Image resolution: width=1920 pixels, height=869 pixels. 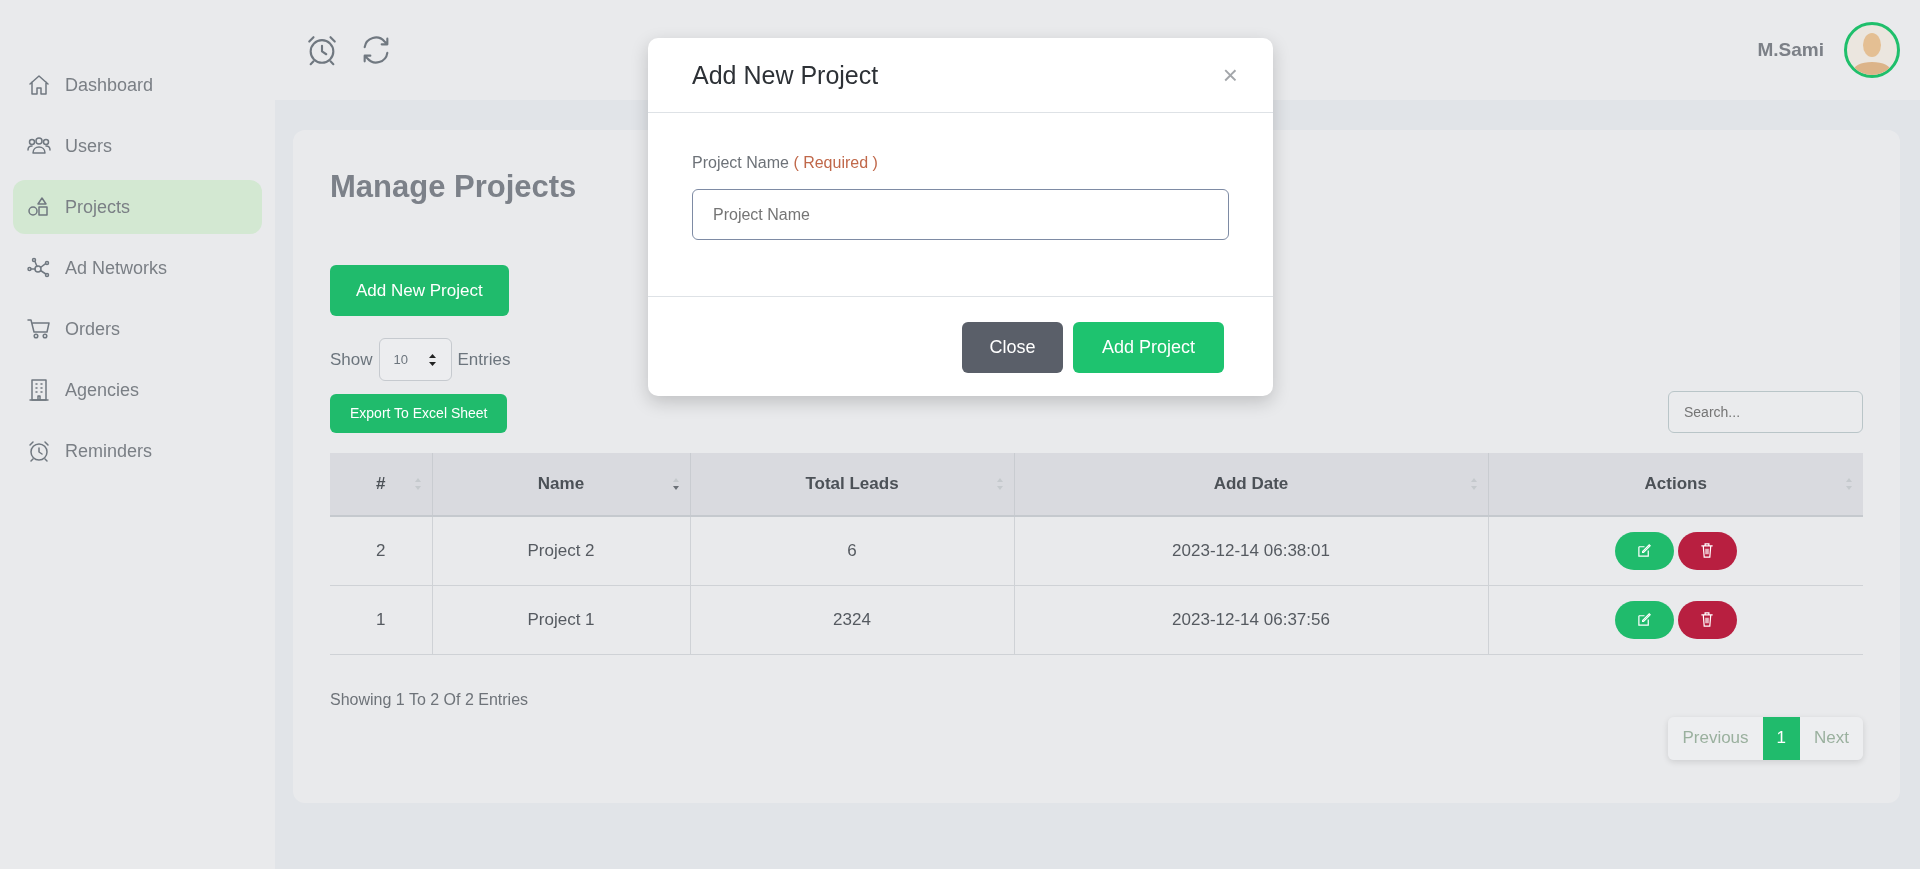 I want to click on sidebar-item: Orders, so click(x=137, y=329).